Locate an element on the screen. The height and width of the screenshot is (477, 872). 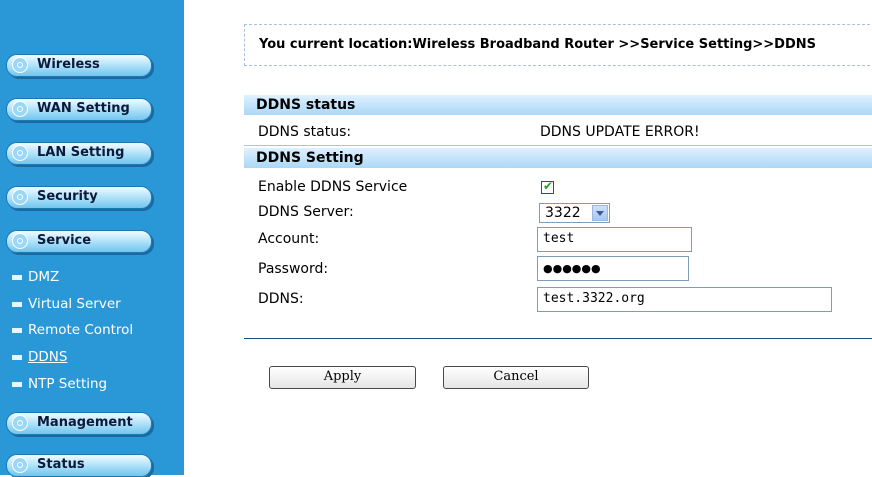
account-label: Account: is located at coordinates (289, 239).